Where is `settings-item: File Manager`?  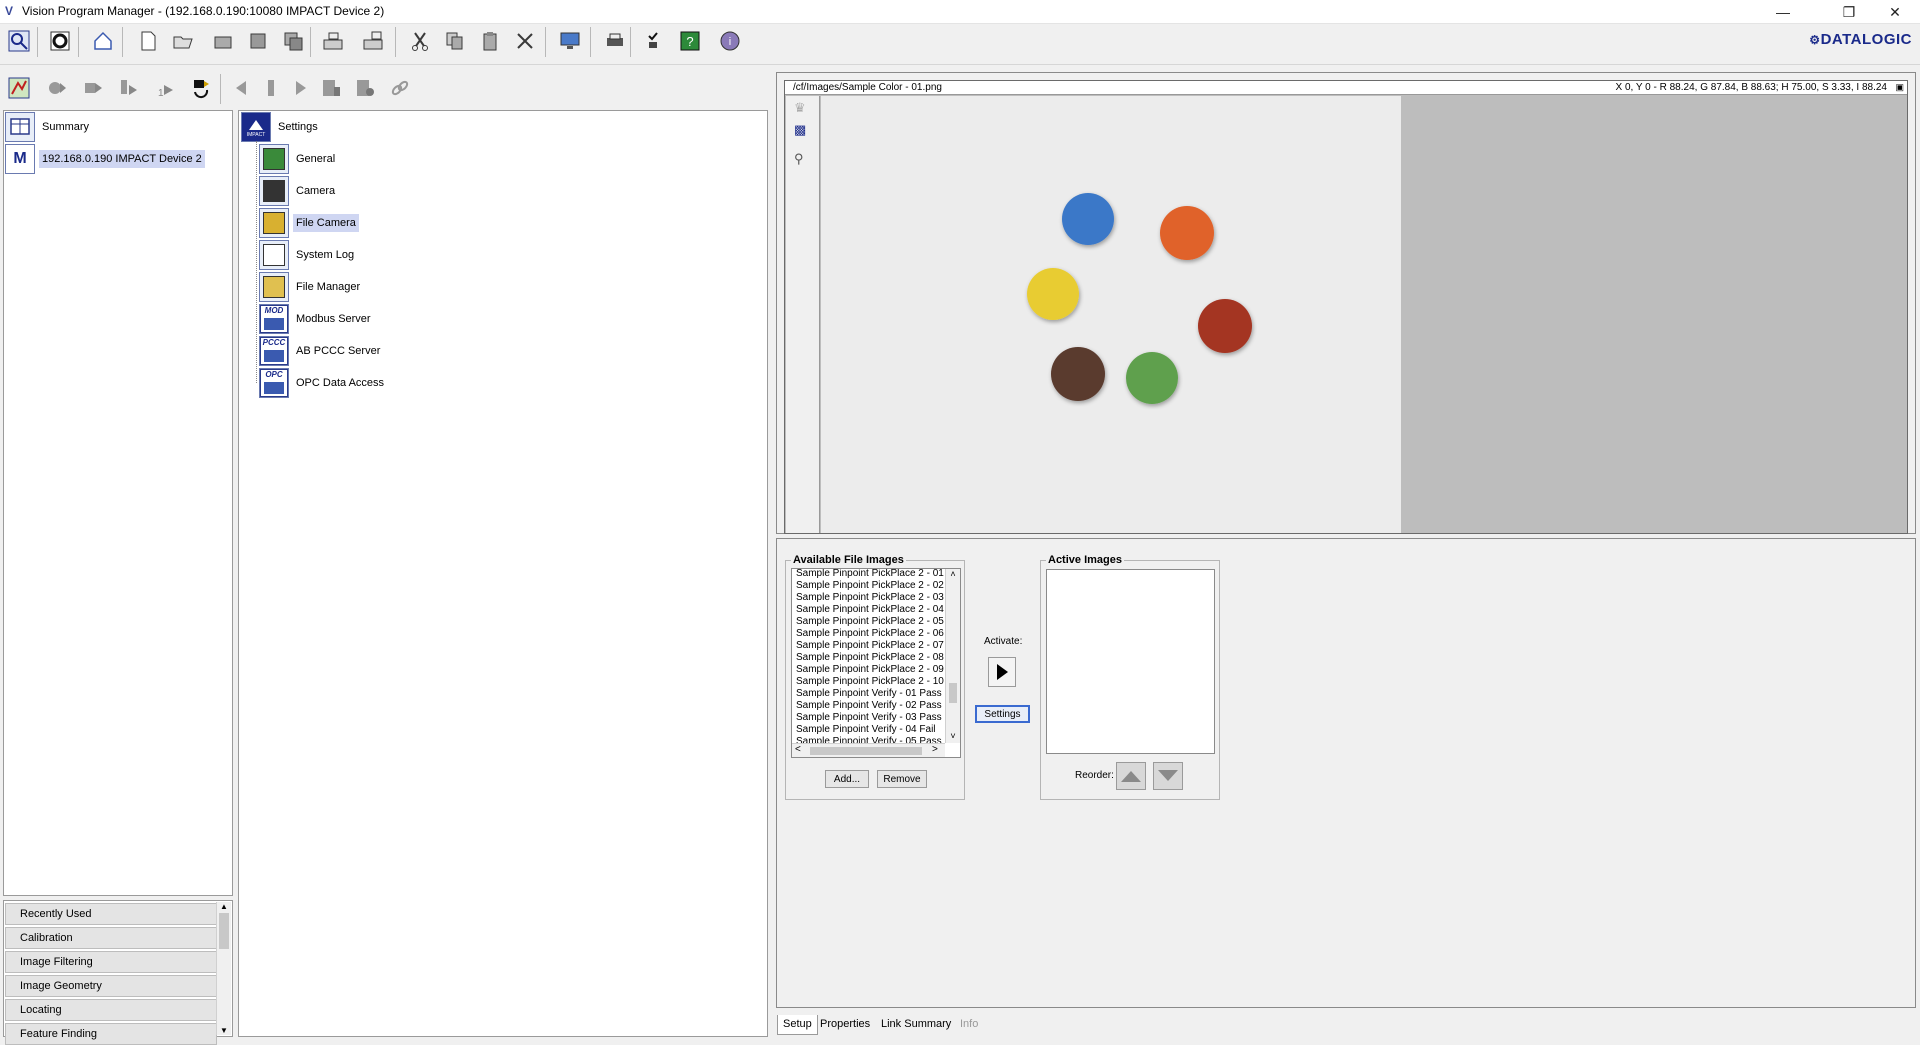 settings-item: File Manager is located at coordinates (311, 287).